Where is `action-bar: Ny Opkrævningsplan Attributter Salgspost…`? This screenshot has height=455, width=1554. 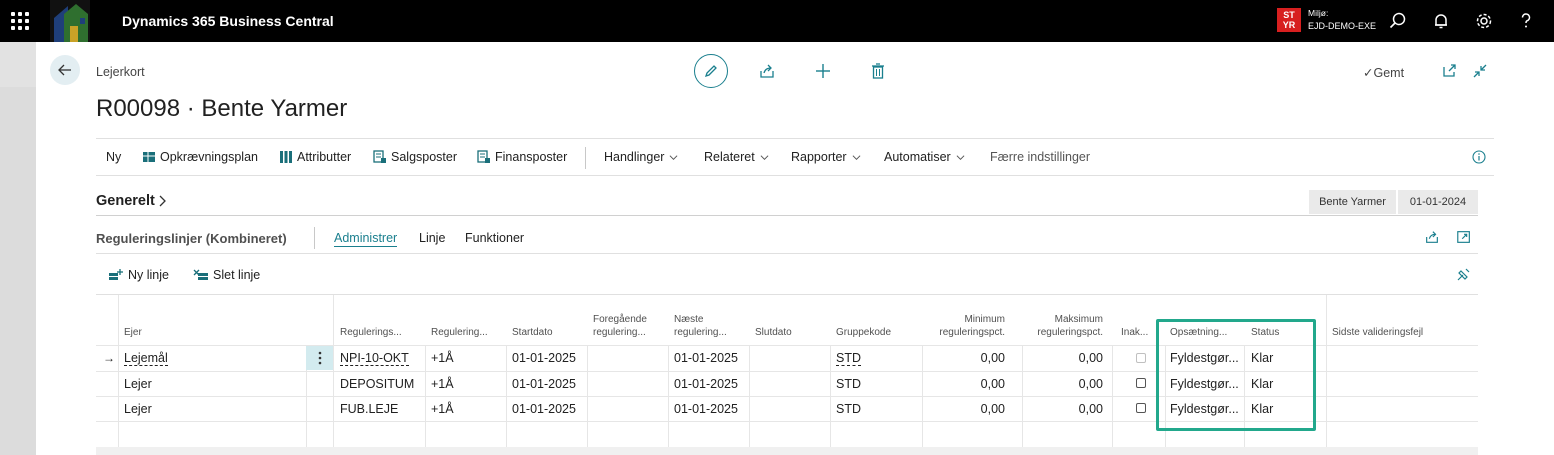
action-bar: Ny Opkrævningsplan Attributter Salgspost… is located at coordinates (795, 157).